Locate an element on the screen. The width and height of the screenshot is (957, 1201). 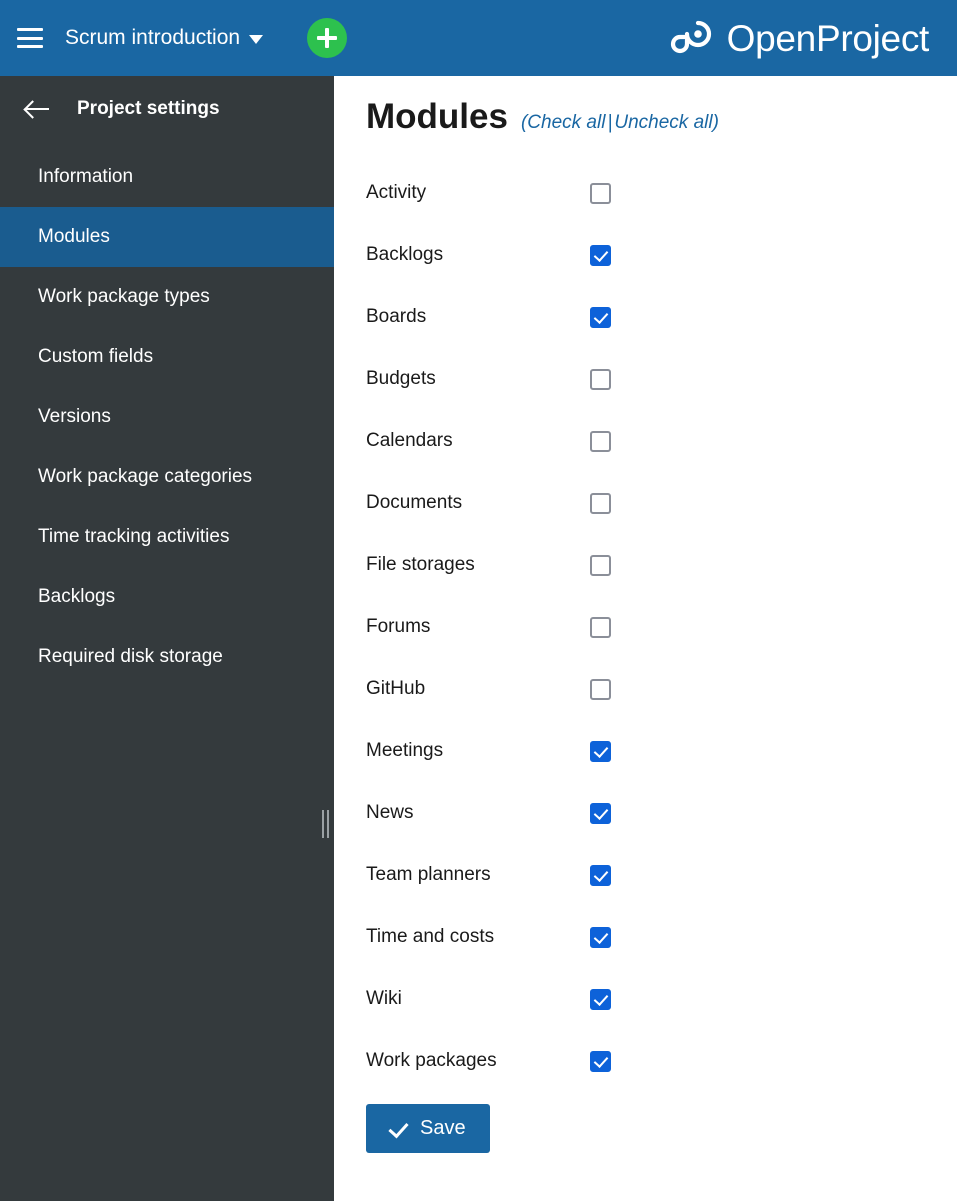
page-heading: Modules (Check all | Uncheck all) is located at coordinates (645, 105).